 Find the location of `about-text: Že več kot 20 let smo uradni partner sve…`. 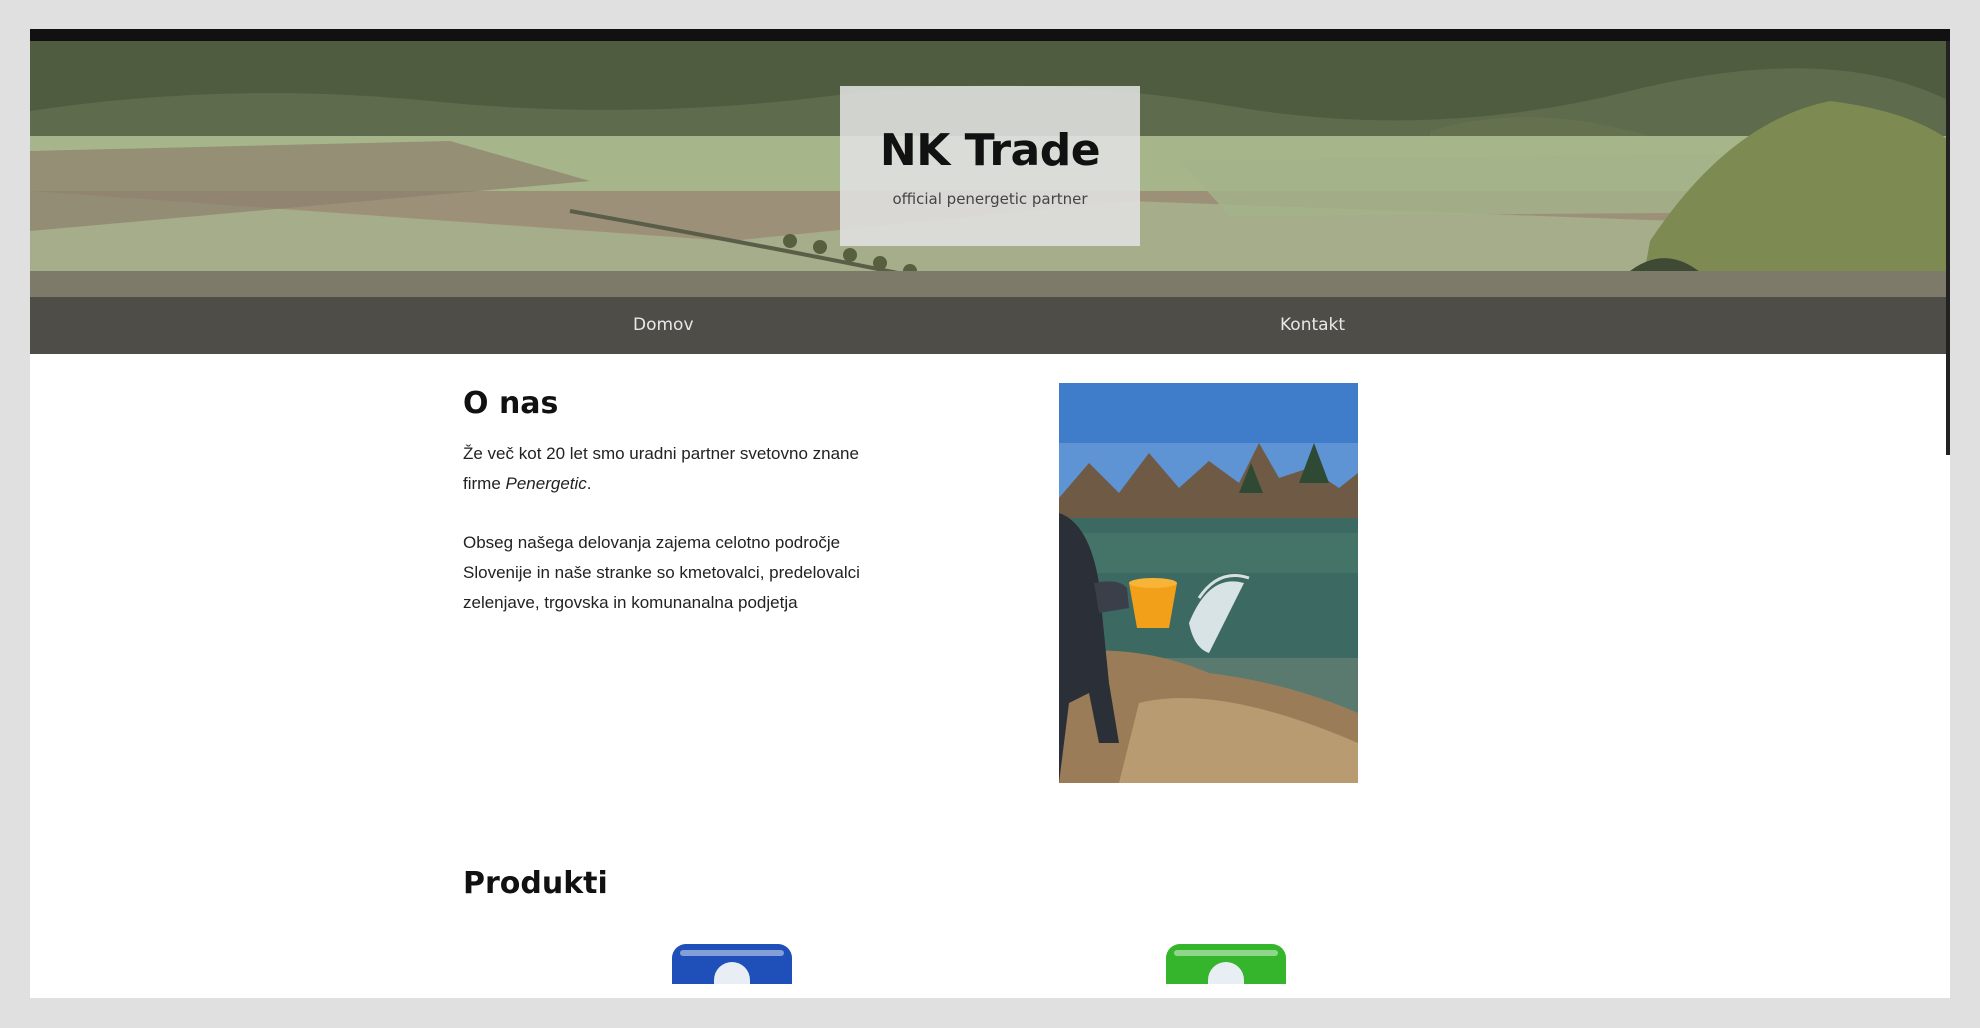

about-text: Že več kot 20 let smo uradni partner sve… is located at coordinates (673, 543).